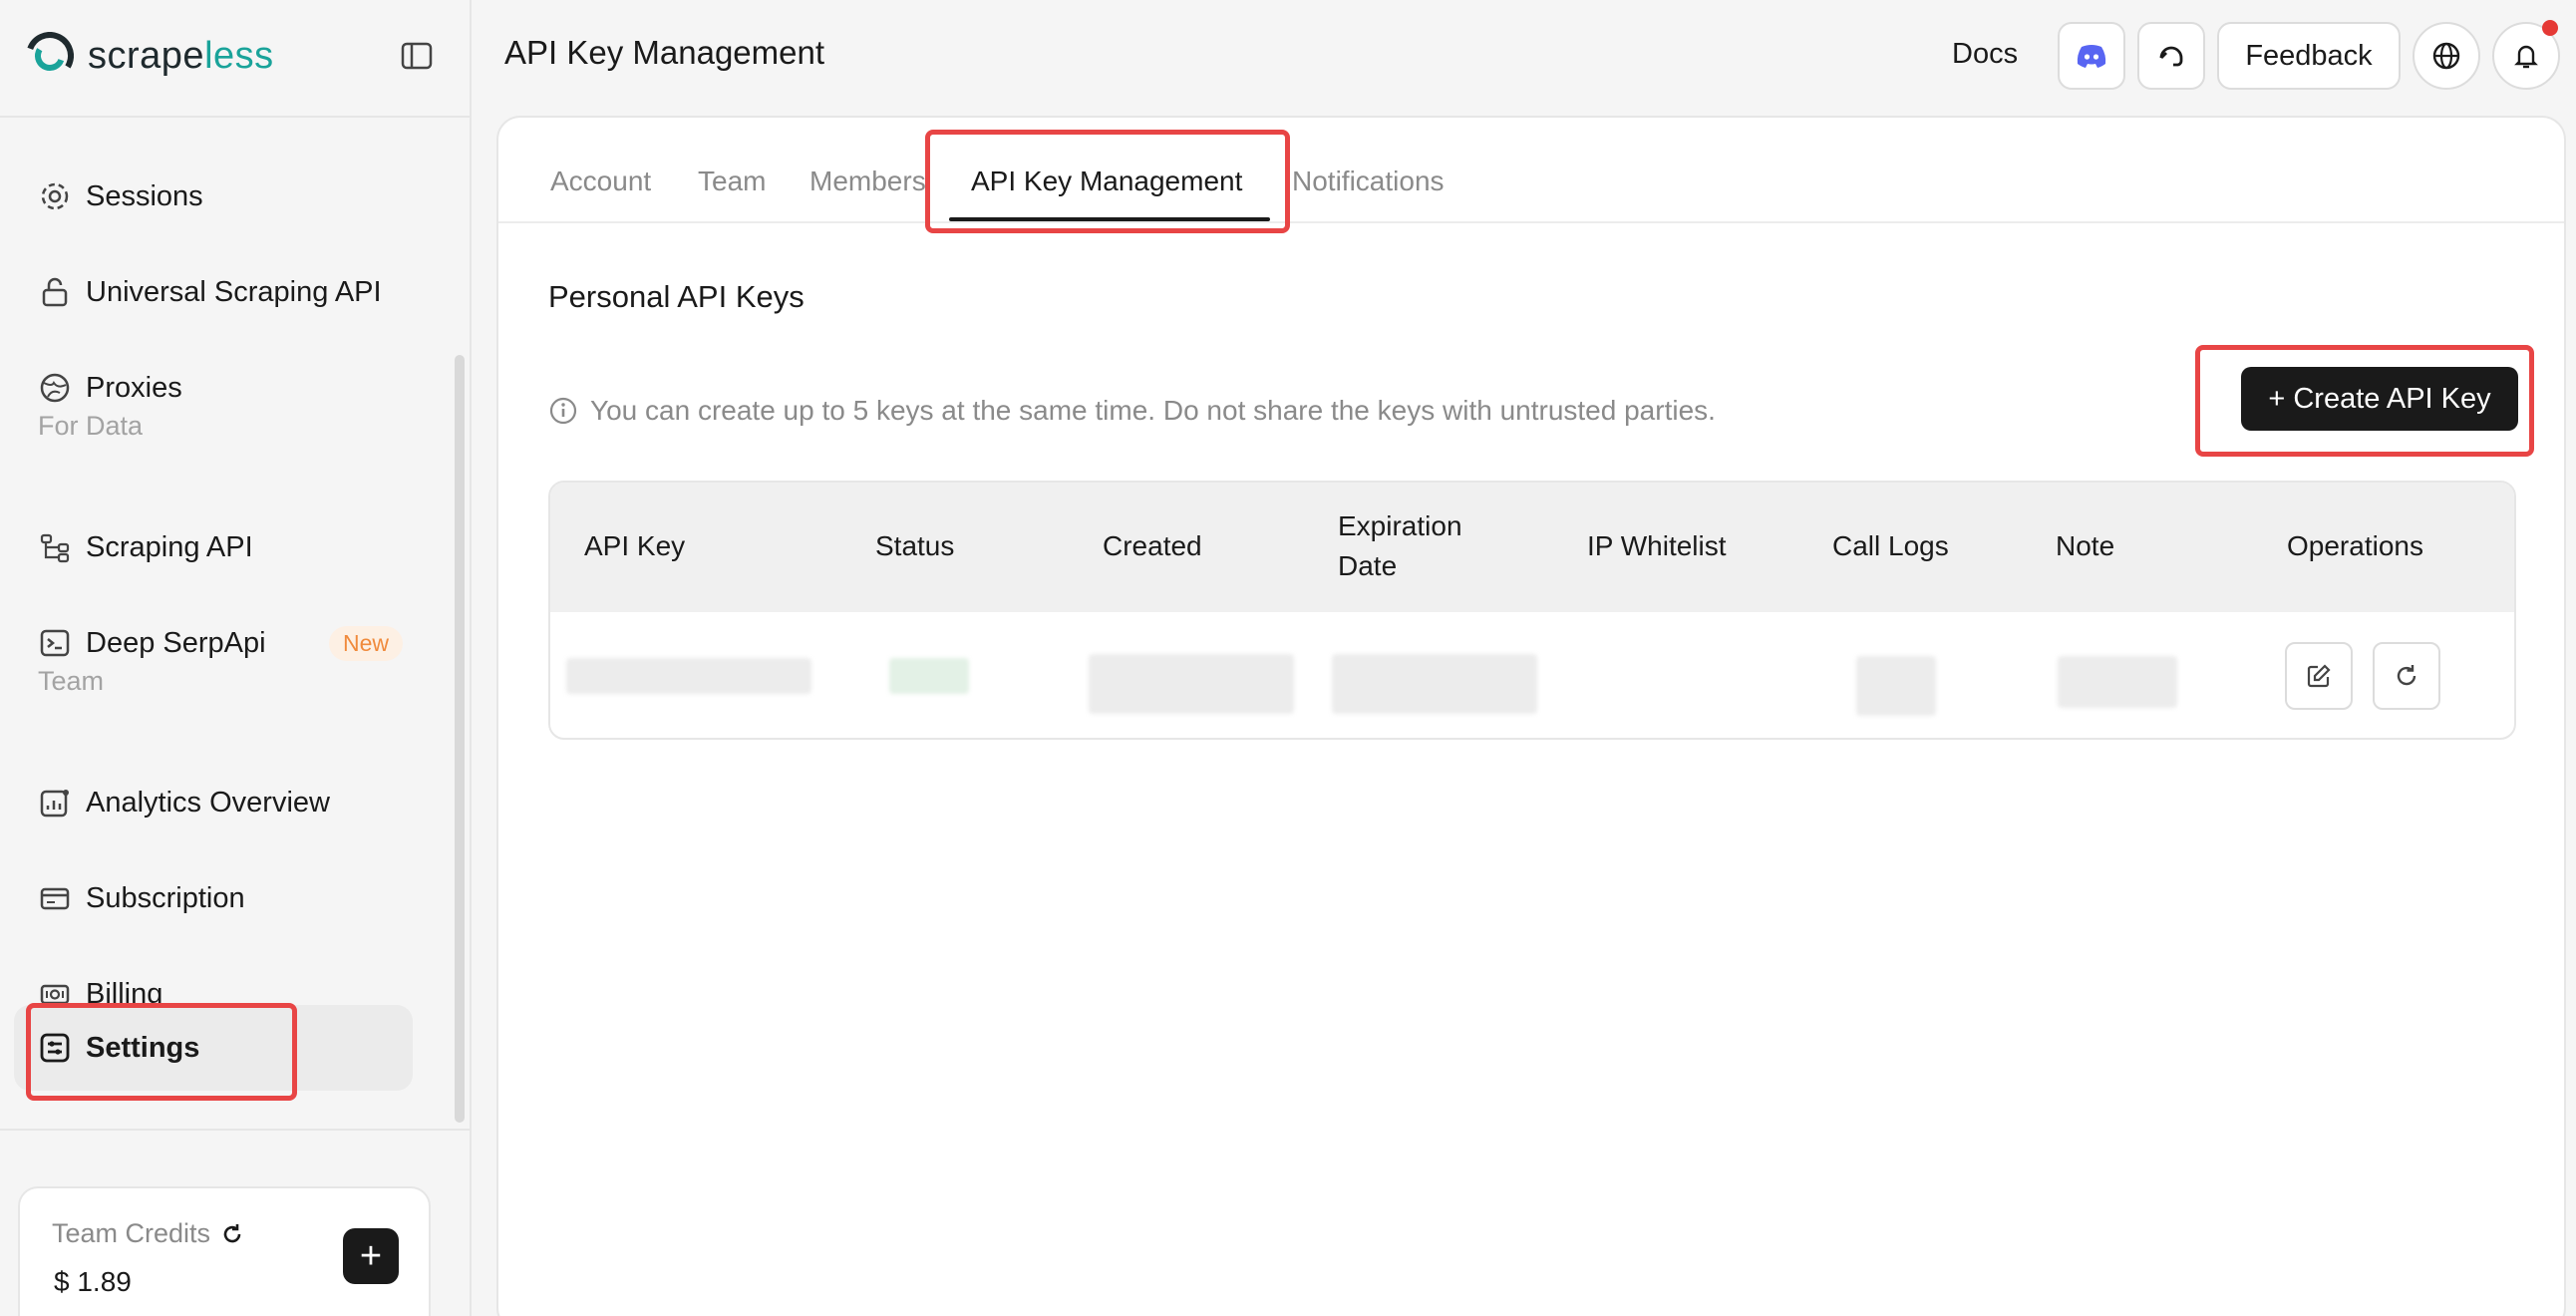 This screenshot has height=1316, width=2576. I want to click on discord-button, so click(2091, 56).